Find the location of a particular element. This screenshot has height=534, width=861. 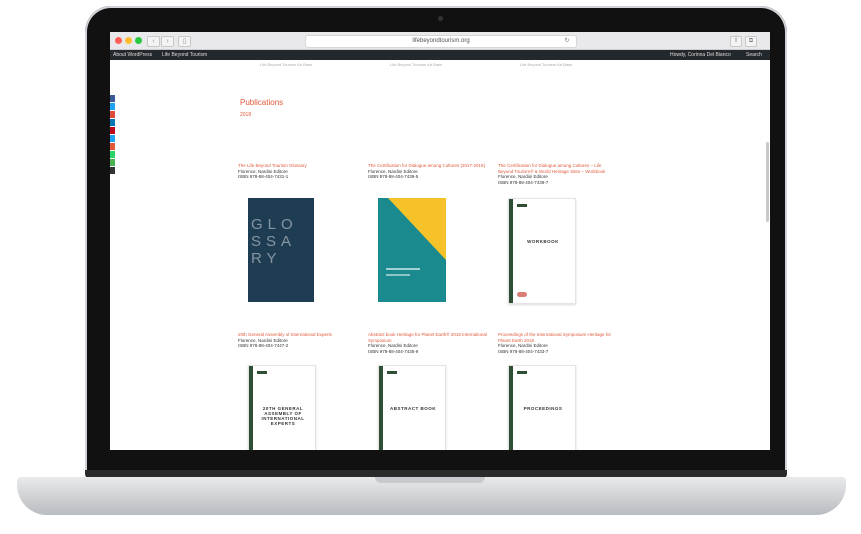

top-faint-label-2: Life Beyond Tourism Art Base is located at coordinates (416, 64).